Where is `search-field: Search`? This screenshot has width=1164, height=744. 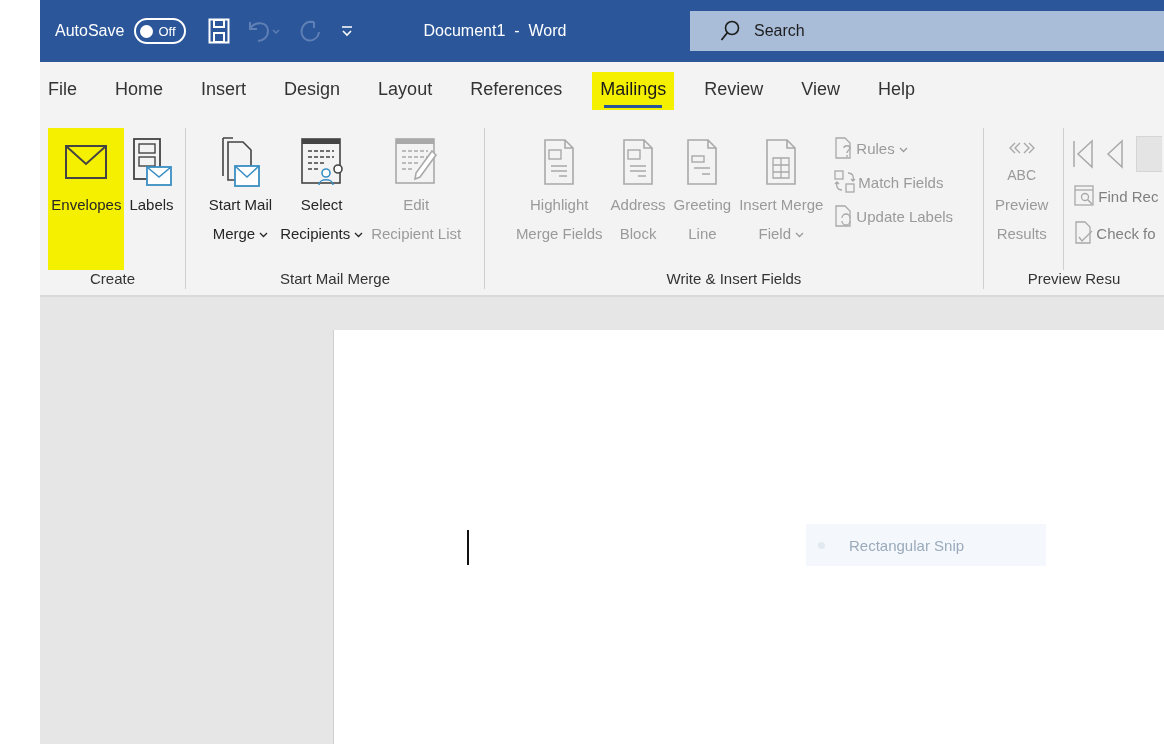 search-field: Search is located at coordinates (927, 31).